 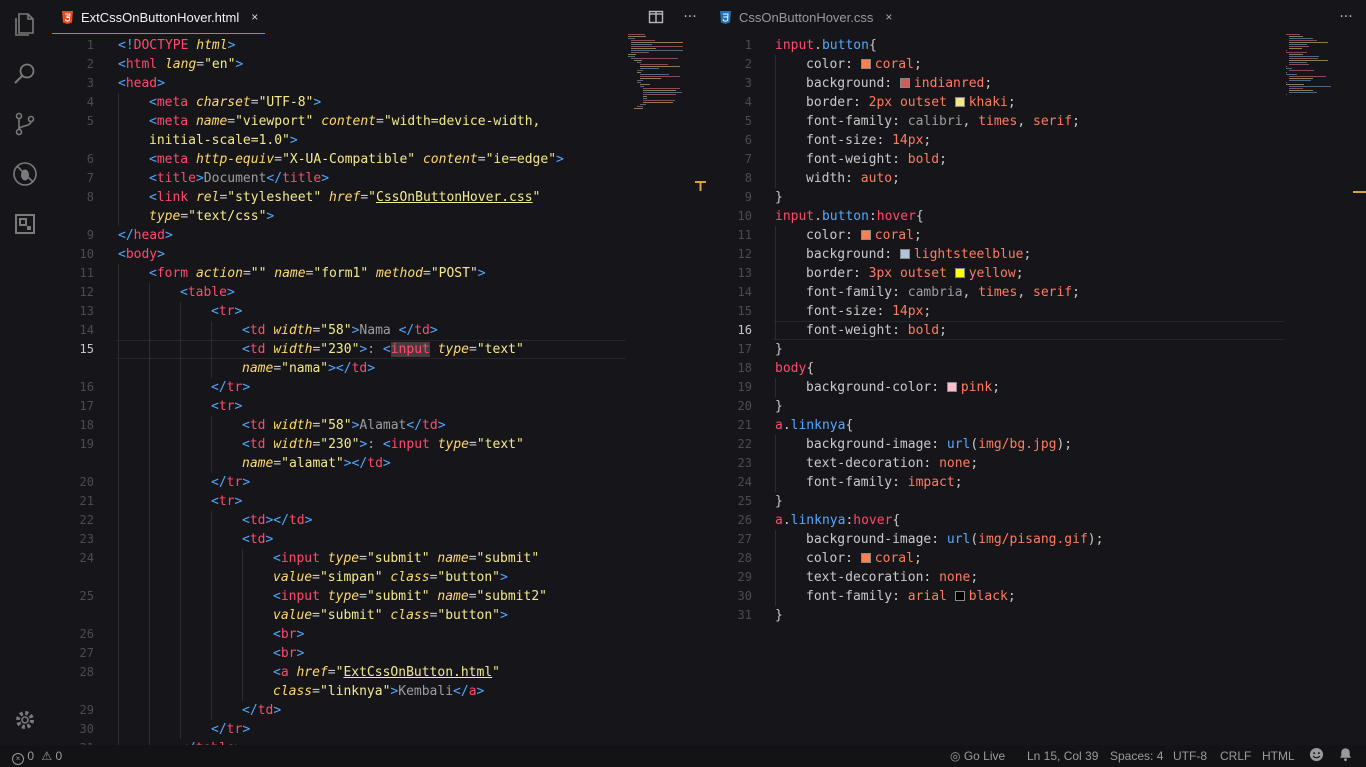 What do you see at coordinates (1062, 756) in the screenshot?
I see `cursor-position: Ln 15, Col 39` at bounding box center [1062, 756].